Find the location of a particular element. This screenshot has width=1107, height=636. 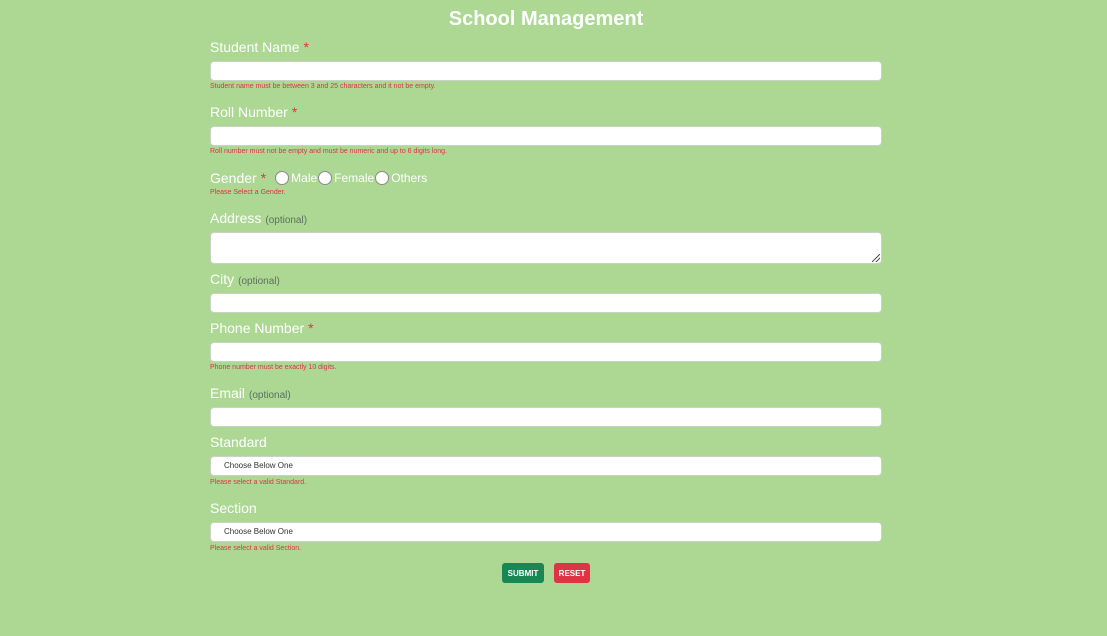

address-textarea is located at coordinates (546, 248).